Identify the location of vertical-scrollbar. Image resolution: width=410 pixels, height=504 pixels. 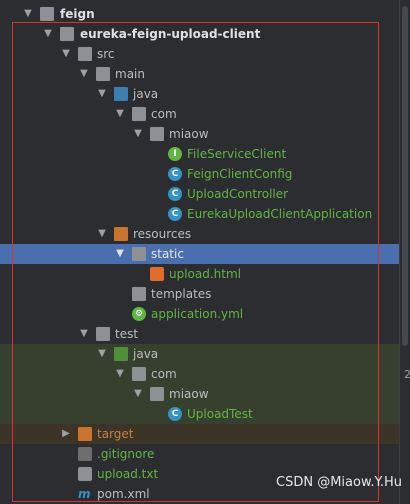
(405, 252).